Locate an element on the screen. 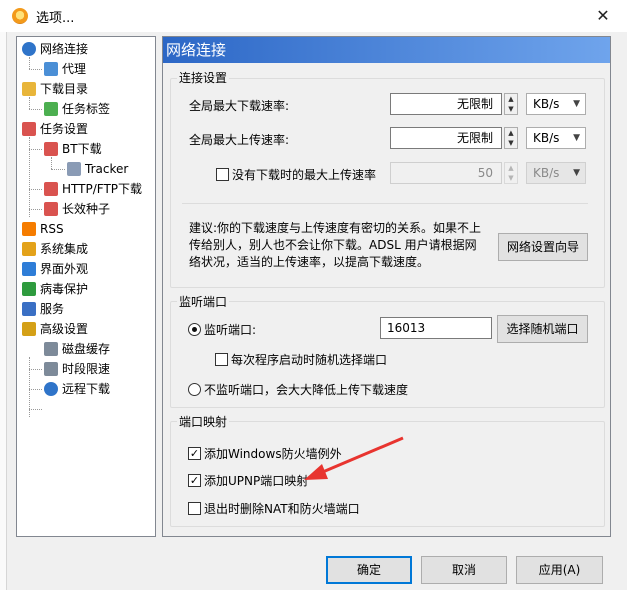  apply-button: 应用(A) is located at coordinates (559, 570).